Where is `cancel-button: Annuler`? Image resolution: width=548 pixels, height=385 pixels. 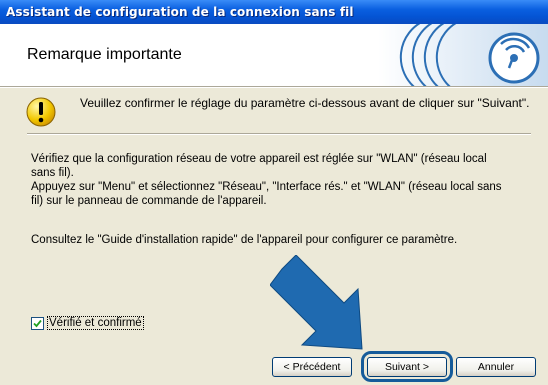
cancel-button: Annuler is located at coordinates (496, 367).